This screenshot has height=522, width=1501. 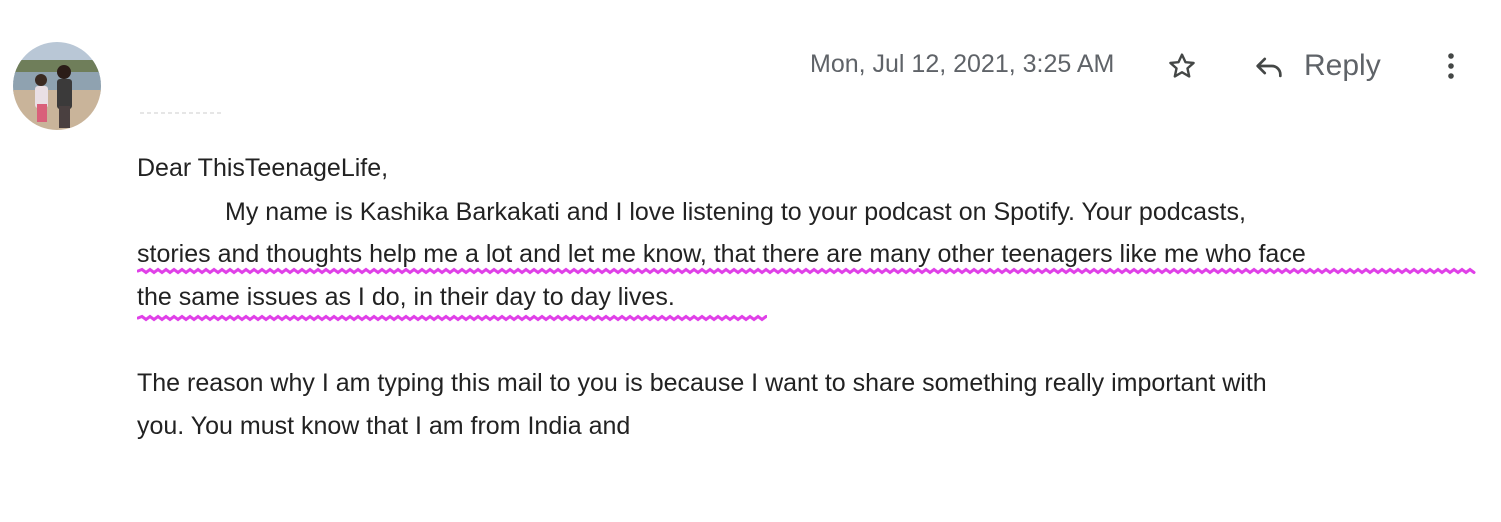 I want to click on sender-name-redacted, so click(x=181, y=113).